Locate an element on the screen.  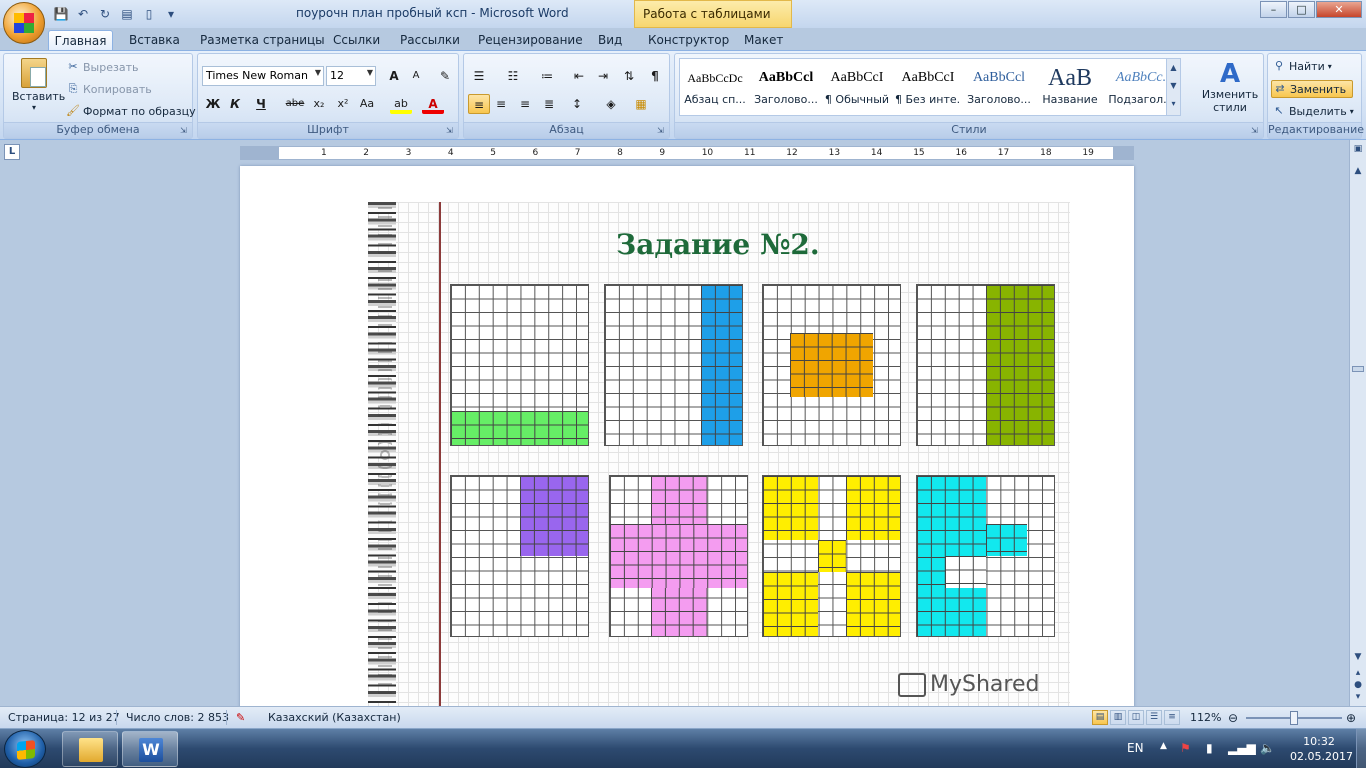
align-right-icon: ≡ is located at coordinates (525, 104).